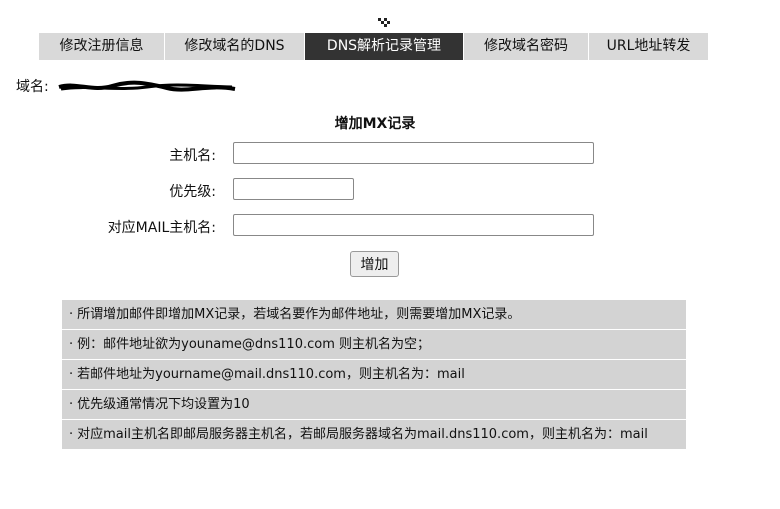  Describe the element at coordinates (526, 46) in the screenshot. I see `tab-edit-password: 修改域名密码` at that location.